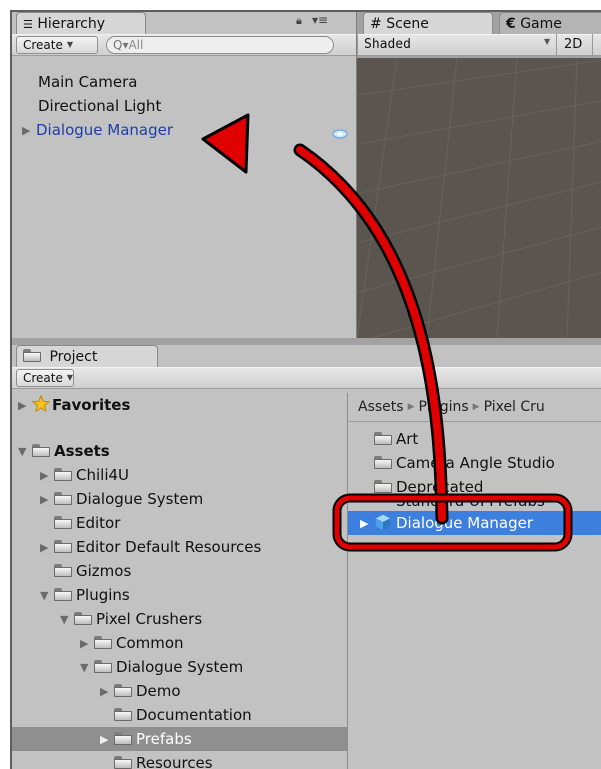 The width and height of the screenshot is (601, 769). Describe the element at coordinates (98, 523) in the screenshot. I see `tree-item-label: Editor` at that location.